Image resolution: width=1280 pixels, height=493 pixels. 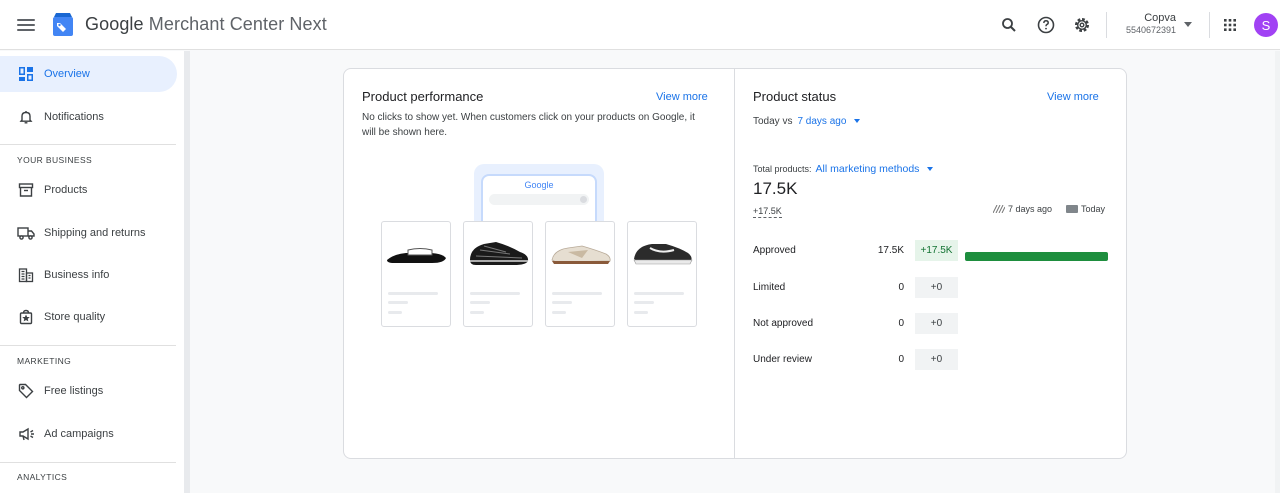 What do you see at coordinates (1009, 25) in the screenshot?
I see `search-icon` at bounding box center [1009, 25].